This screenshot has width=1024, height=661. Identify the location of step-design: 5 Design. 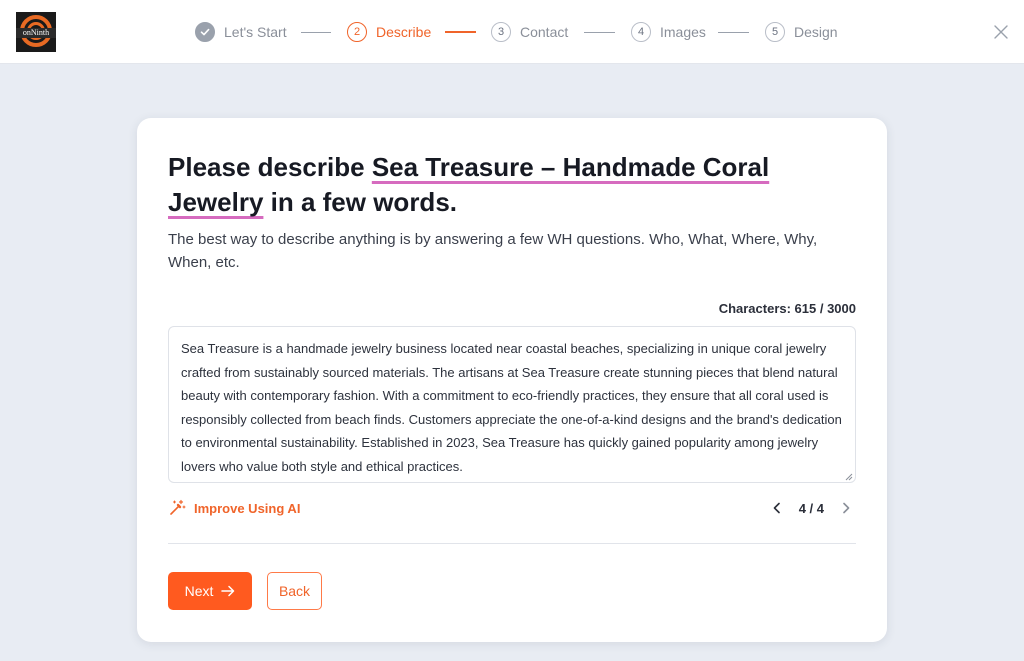
(801, 32).